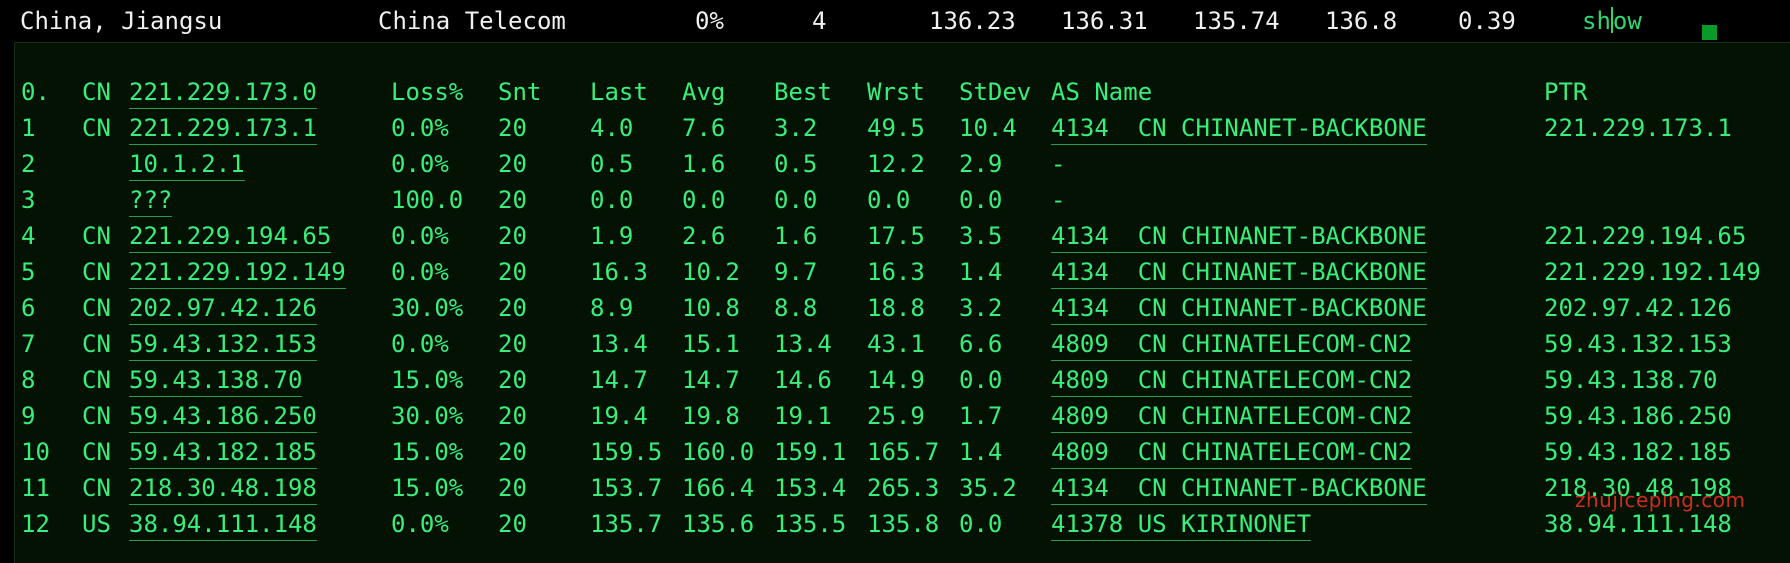 This screenshot has width=1790, height=563. What do you see at coordinates (988, 128) in the screenshot?
I see `hop-stdev: 10.4` at bounding box center [988, 128].